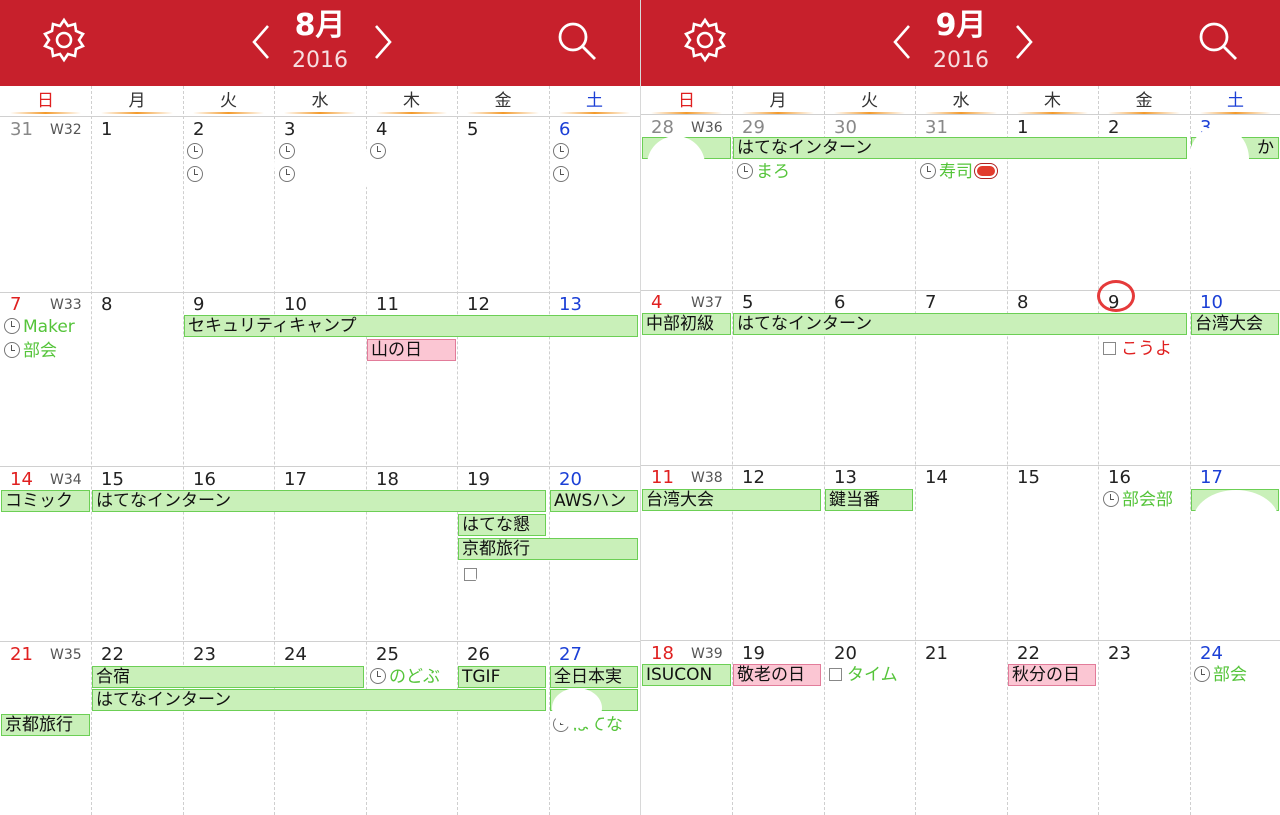  I want to click on timed-event: のどぶ, so click(413, 677).